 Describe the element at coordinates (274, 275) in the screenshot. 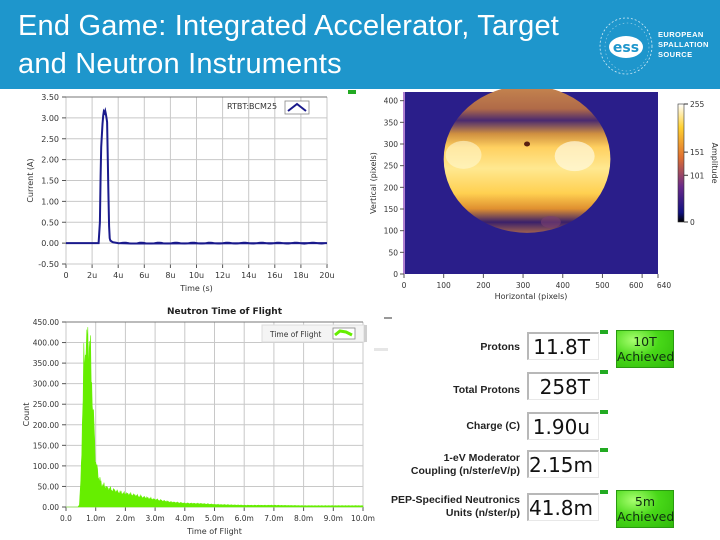

I see `x-tick-label: 16u` at that location.